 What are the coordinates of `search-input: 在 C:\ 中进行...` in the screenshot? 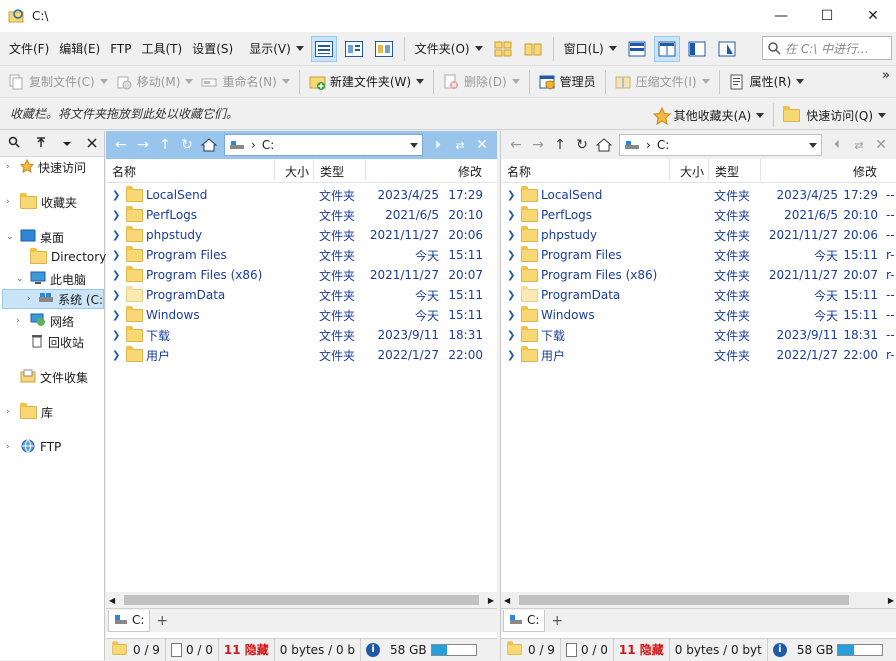 It's located at (827, 48).